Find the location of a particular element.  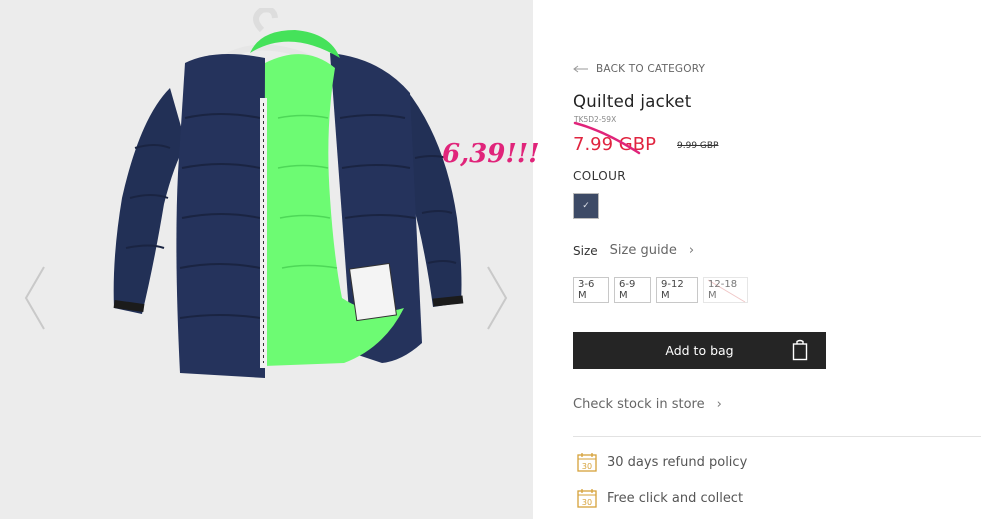

check-stock-label: Check stock in store is located at coordinates (639, 404).